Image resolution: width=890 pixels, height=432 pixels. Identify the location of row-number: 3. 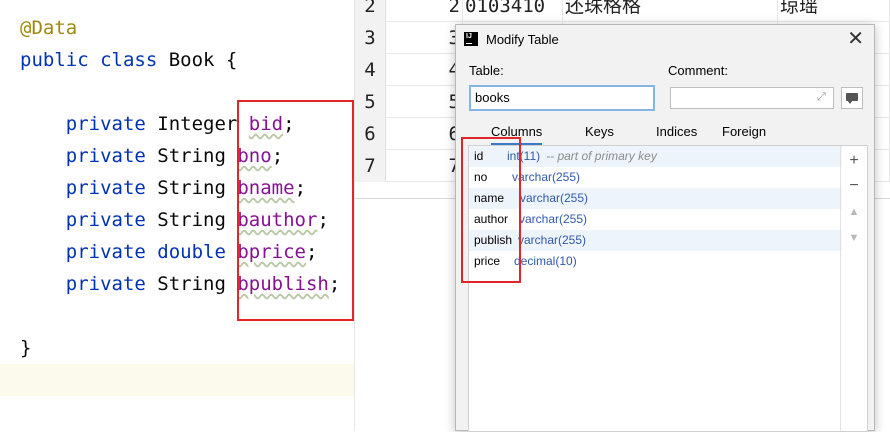
(370, 38).